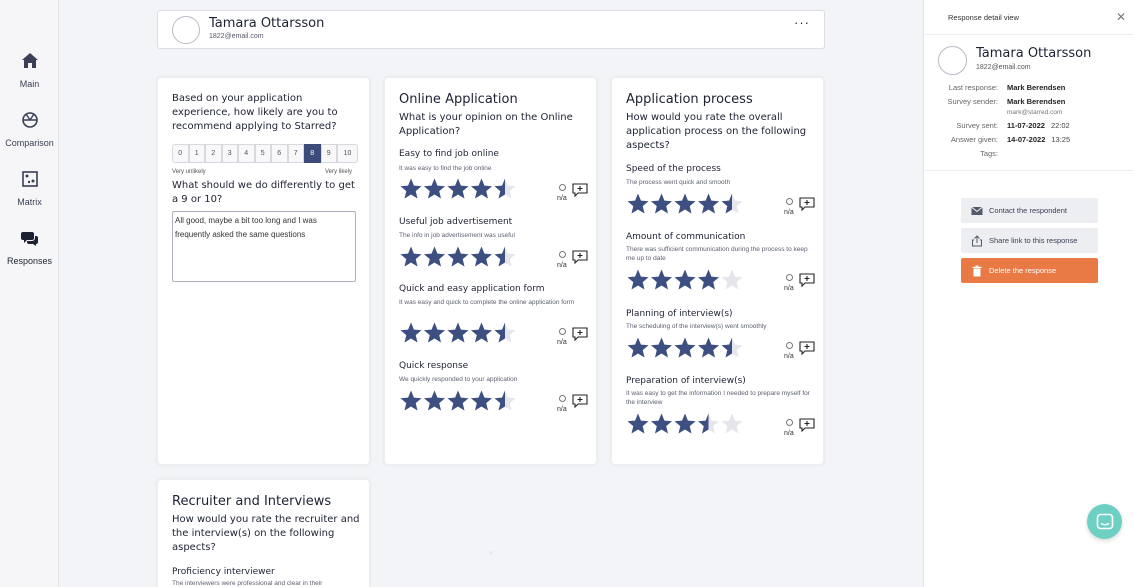 The width and height of the screenshot is (1134, 587). What do you see at coordinates (295, 153) in the screenshot?
I see `scale-option: 7` at bounding box center [295, 153].